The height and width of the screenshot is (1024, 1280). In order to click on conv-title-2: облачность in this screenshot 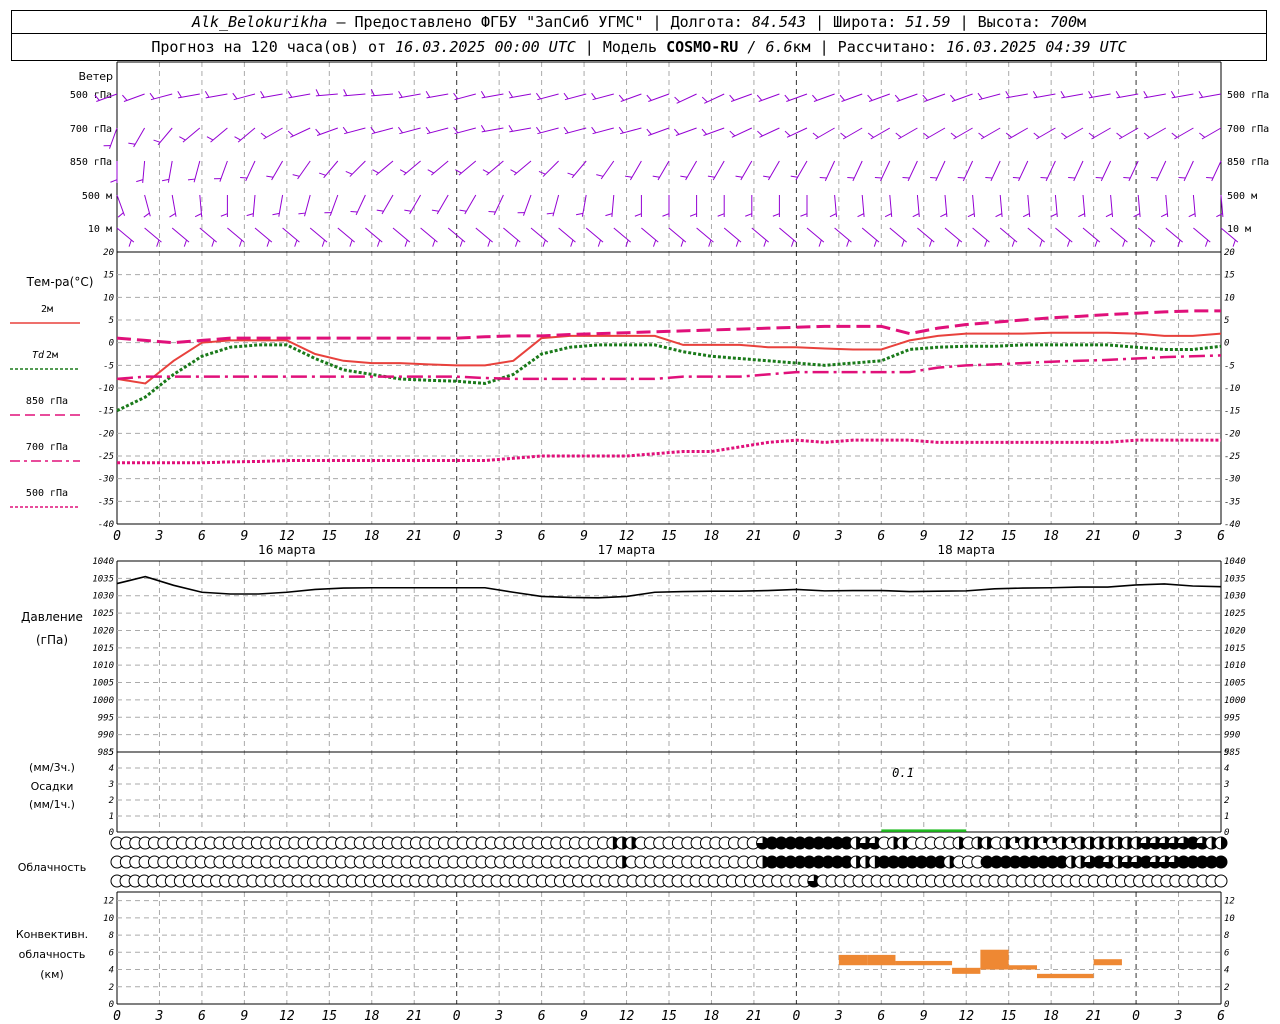, I will do `click(52, 954)`.